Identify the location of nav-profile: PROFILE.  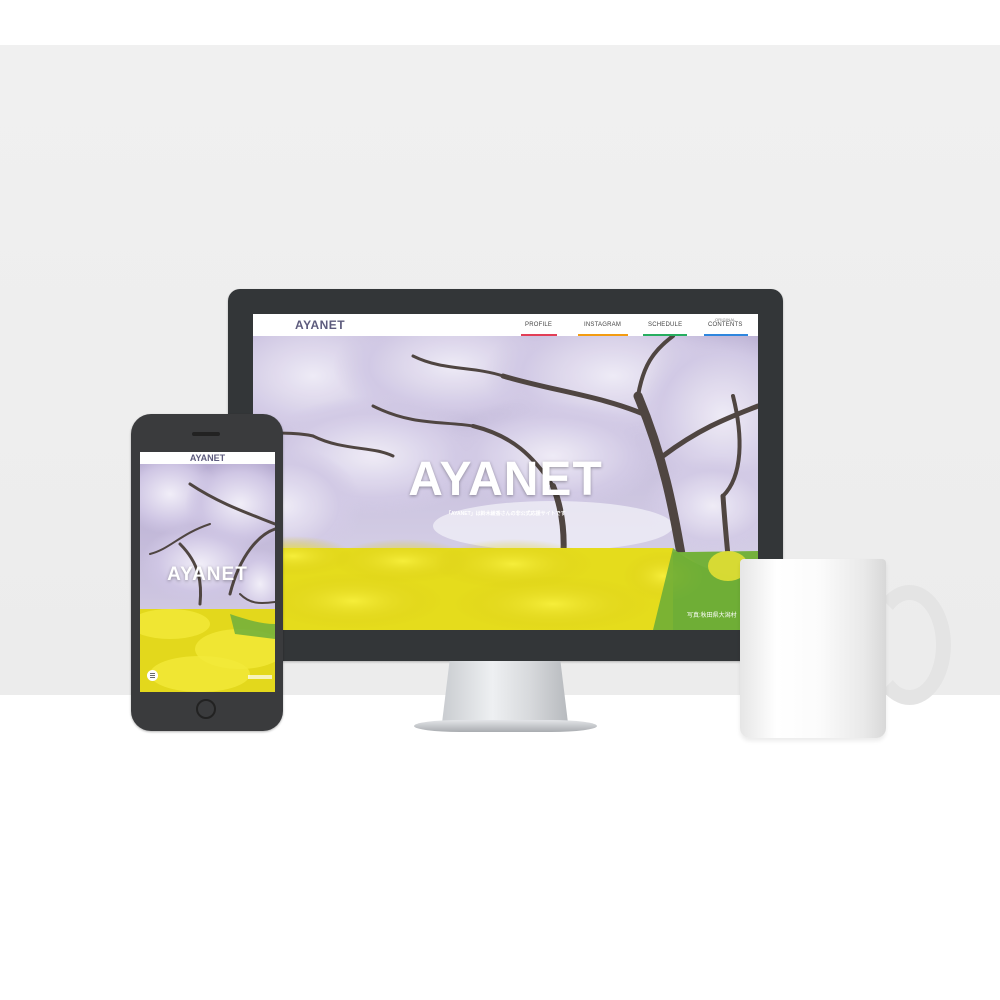
(538, 325).